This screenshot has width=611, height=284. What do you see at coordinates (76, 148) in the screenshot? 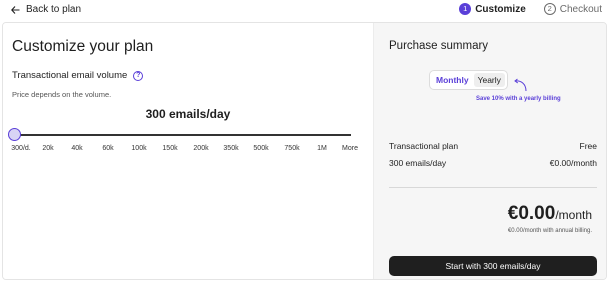
I see `slider-tick-label: 40k` at bounding box center [76, 148].